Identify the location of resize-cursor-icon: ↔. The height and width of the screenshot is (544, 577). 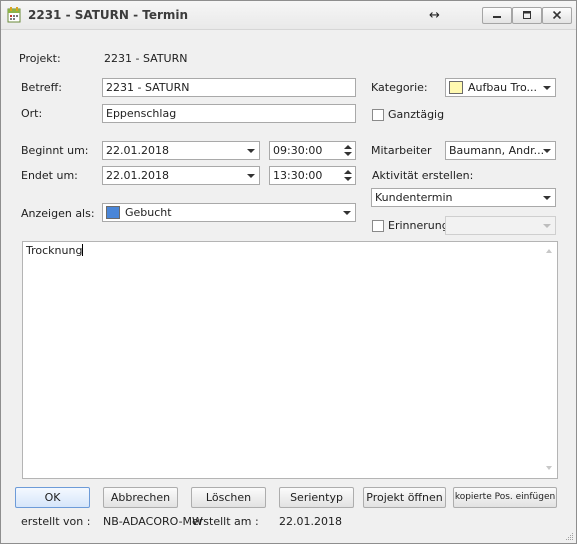
(434, 15).